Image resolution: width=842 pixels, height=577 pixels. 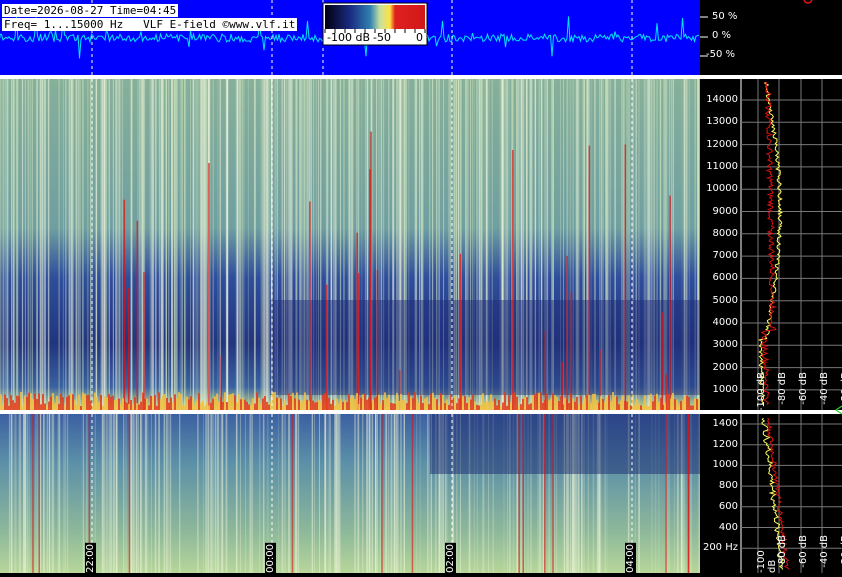 I want to click on red-spike, so click(x=662, y=361).